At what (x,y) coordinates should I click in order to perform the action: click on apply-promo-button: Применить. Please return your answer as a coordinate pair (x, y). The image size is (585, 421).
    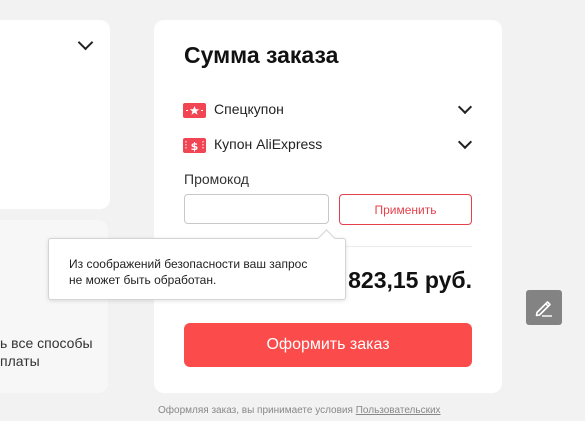
    Looking at the image, I should click on (405, 209).